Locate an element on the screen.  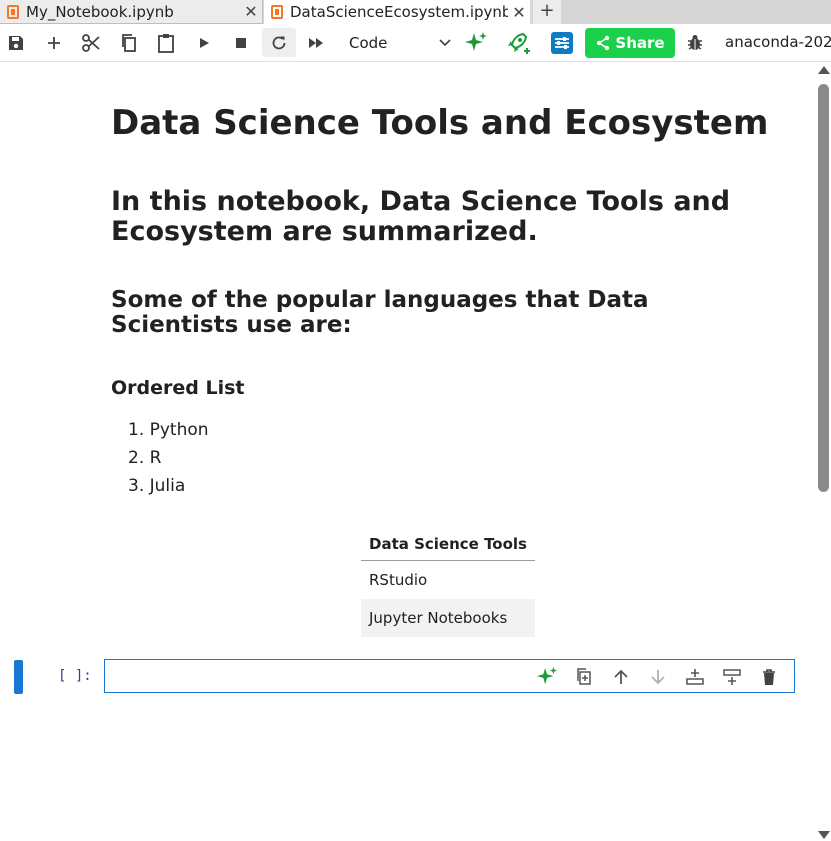
launch-button is located at coordinates (518, 42).